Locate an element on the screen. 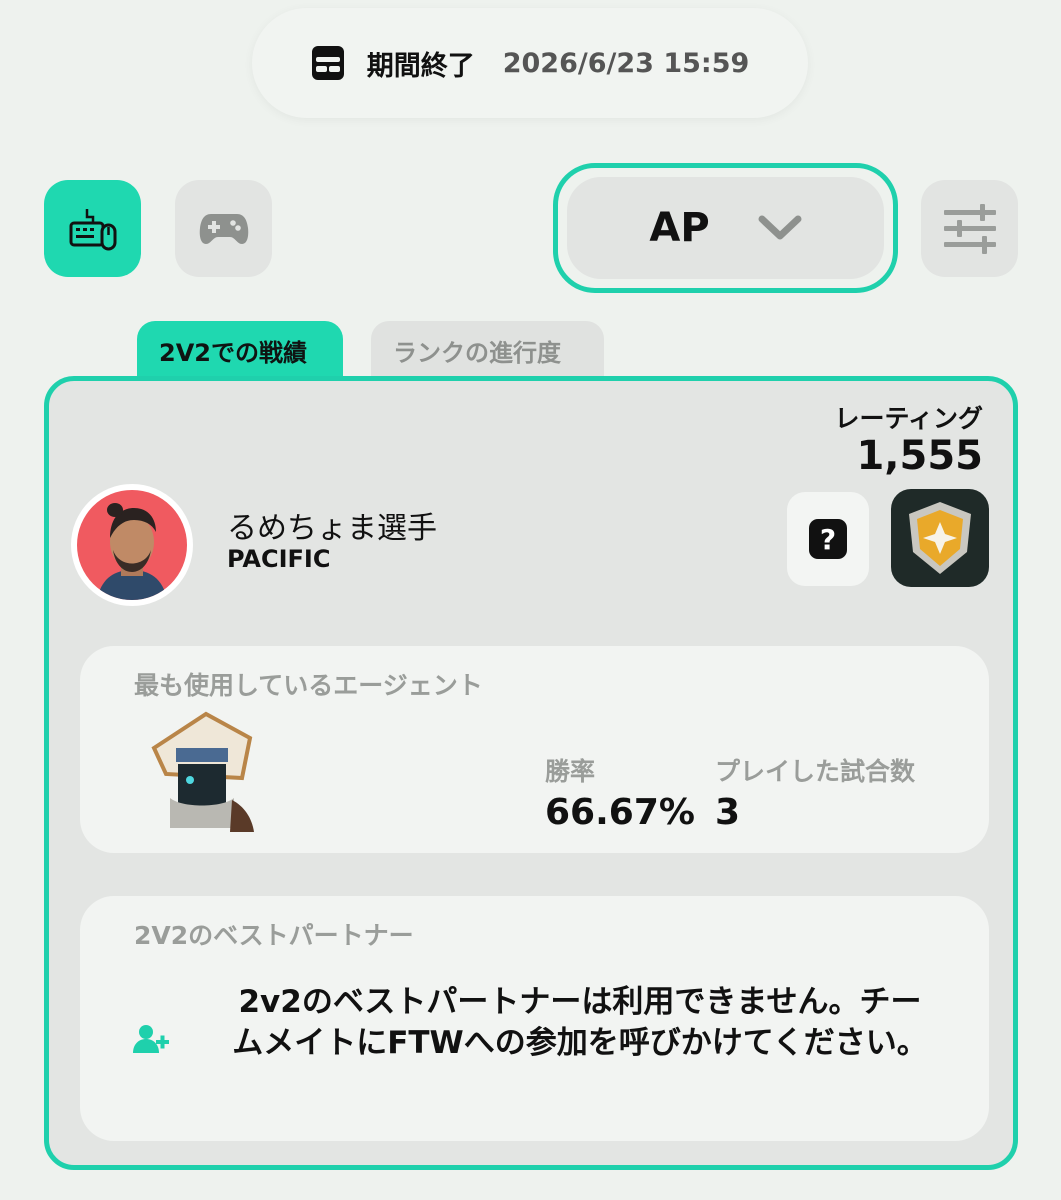  chevron-down-icon is located at coordinates (780, 227).